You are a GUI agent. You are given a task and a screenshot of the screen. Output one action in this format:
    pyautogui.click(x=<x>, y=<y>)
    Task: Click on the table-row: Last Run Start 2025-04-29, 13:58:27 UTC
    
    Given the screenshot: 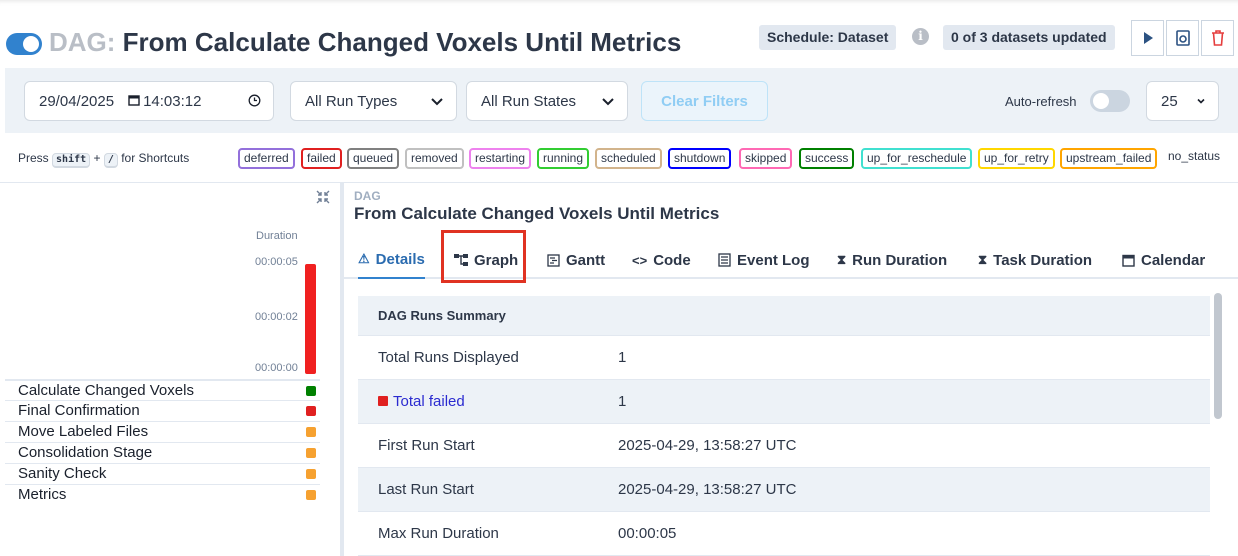 What is the action you would take?
    pyautogui.click(x=784, y=490)
    